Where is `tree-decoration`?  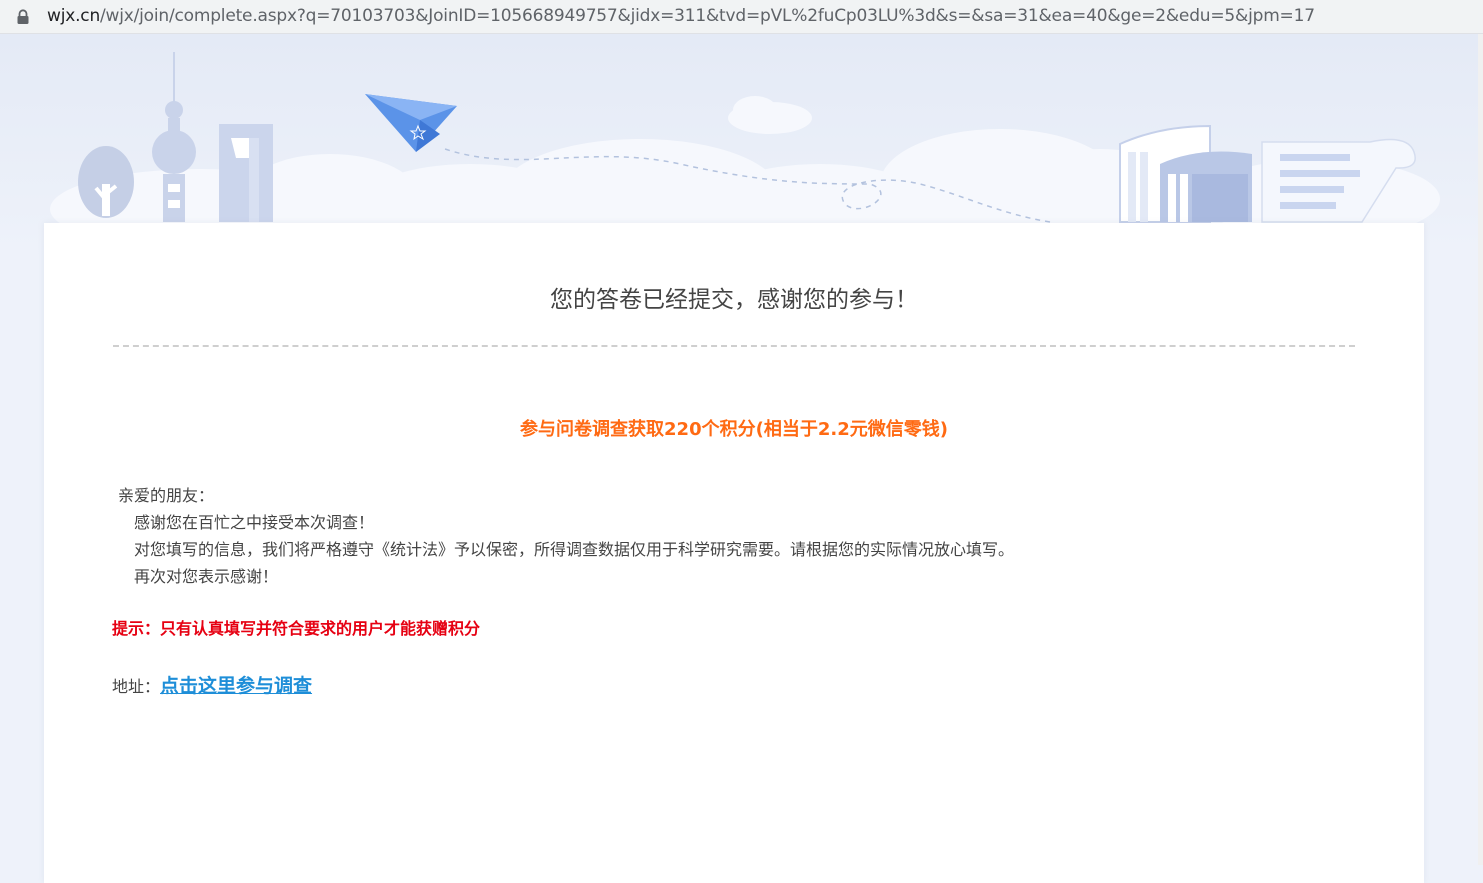 tree-decoration is located at coordinates (106, 182).